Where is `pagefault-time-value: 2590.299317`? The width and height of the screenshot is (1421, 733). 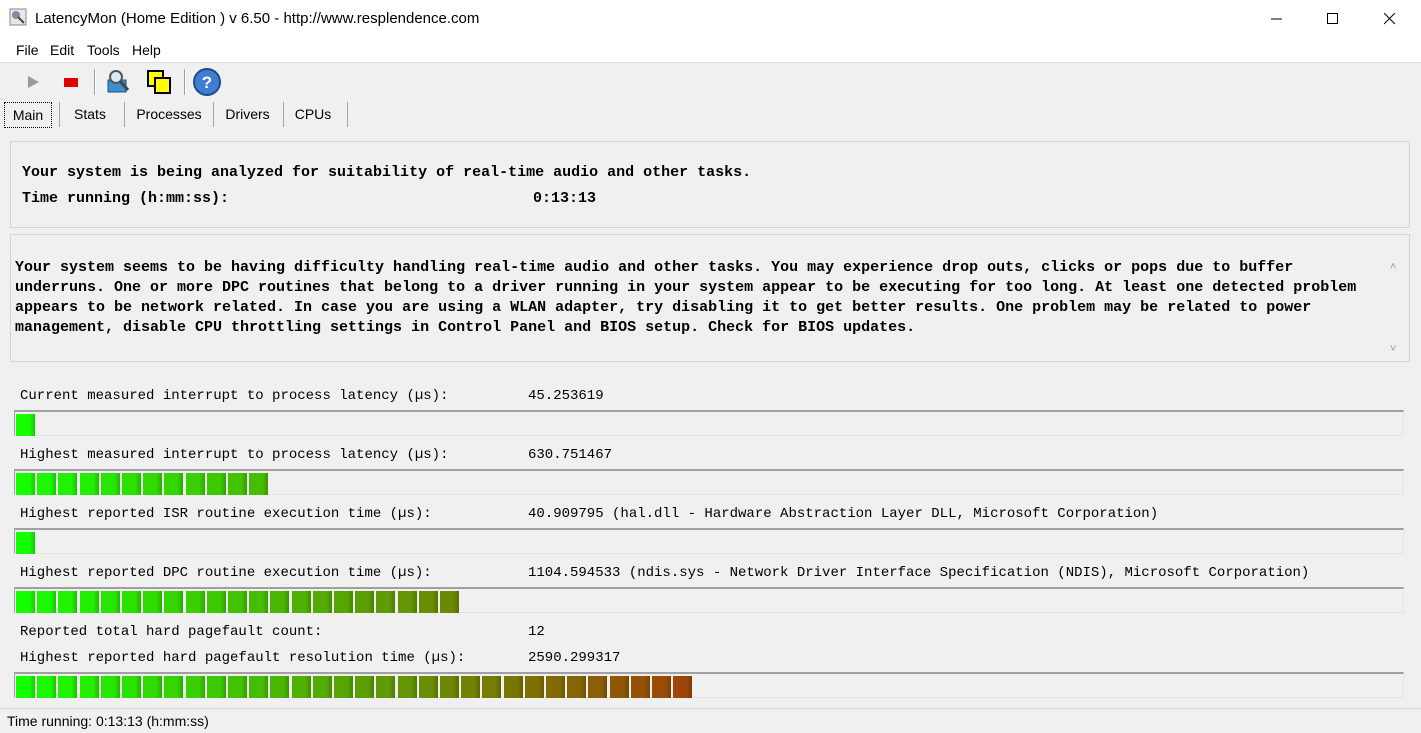
pagefault-time-value: 2590.299317 is located at coordinates (574, 658).